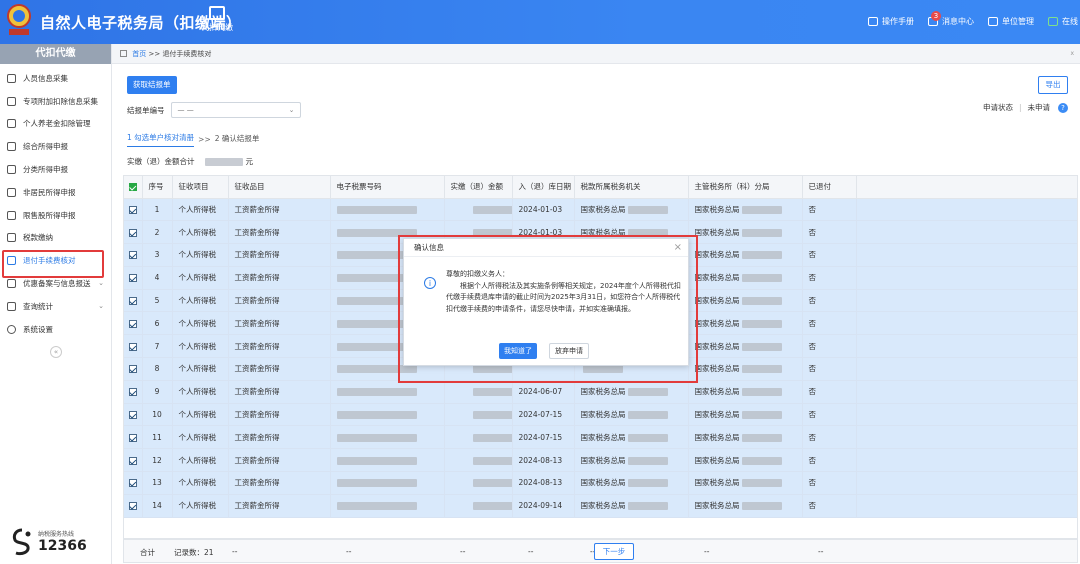 This screenshot has width=1080, height=564. Describe the element at coordinates (55, 146) in the screenshot. I see `sidebar-item-comprehensive: 综合所得申报` at that location.